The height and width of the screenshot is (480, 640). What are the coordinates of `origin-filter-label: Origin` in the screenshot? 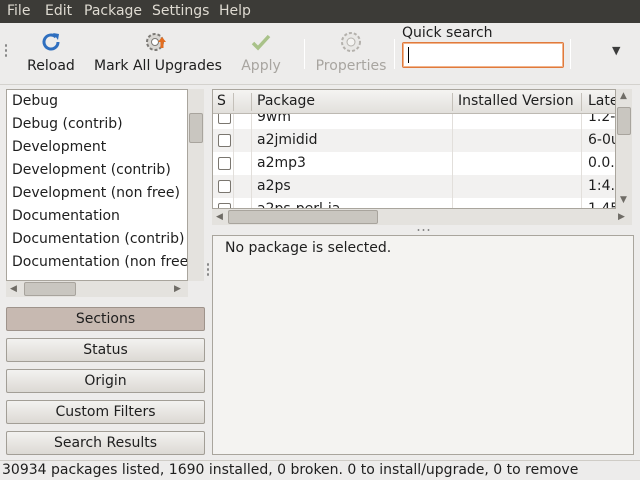 It's located at (105, 381).